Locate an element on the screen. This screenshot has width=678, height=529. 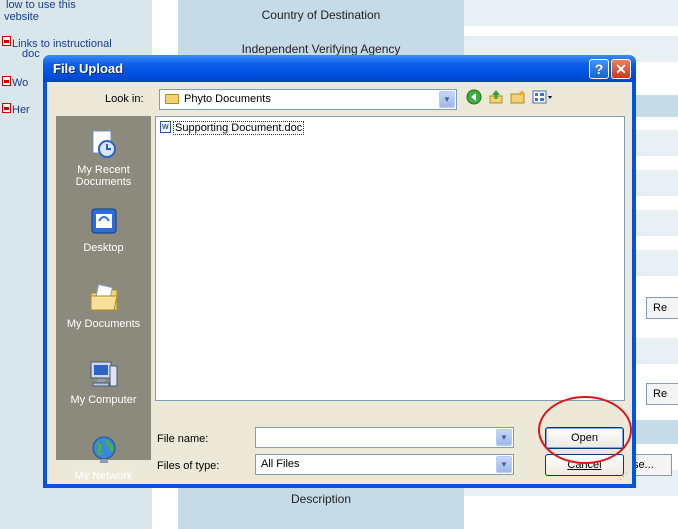
look-in-label: Look in: is located at coordinates (124, 99).